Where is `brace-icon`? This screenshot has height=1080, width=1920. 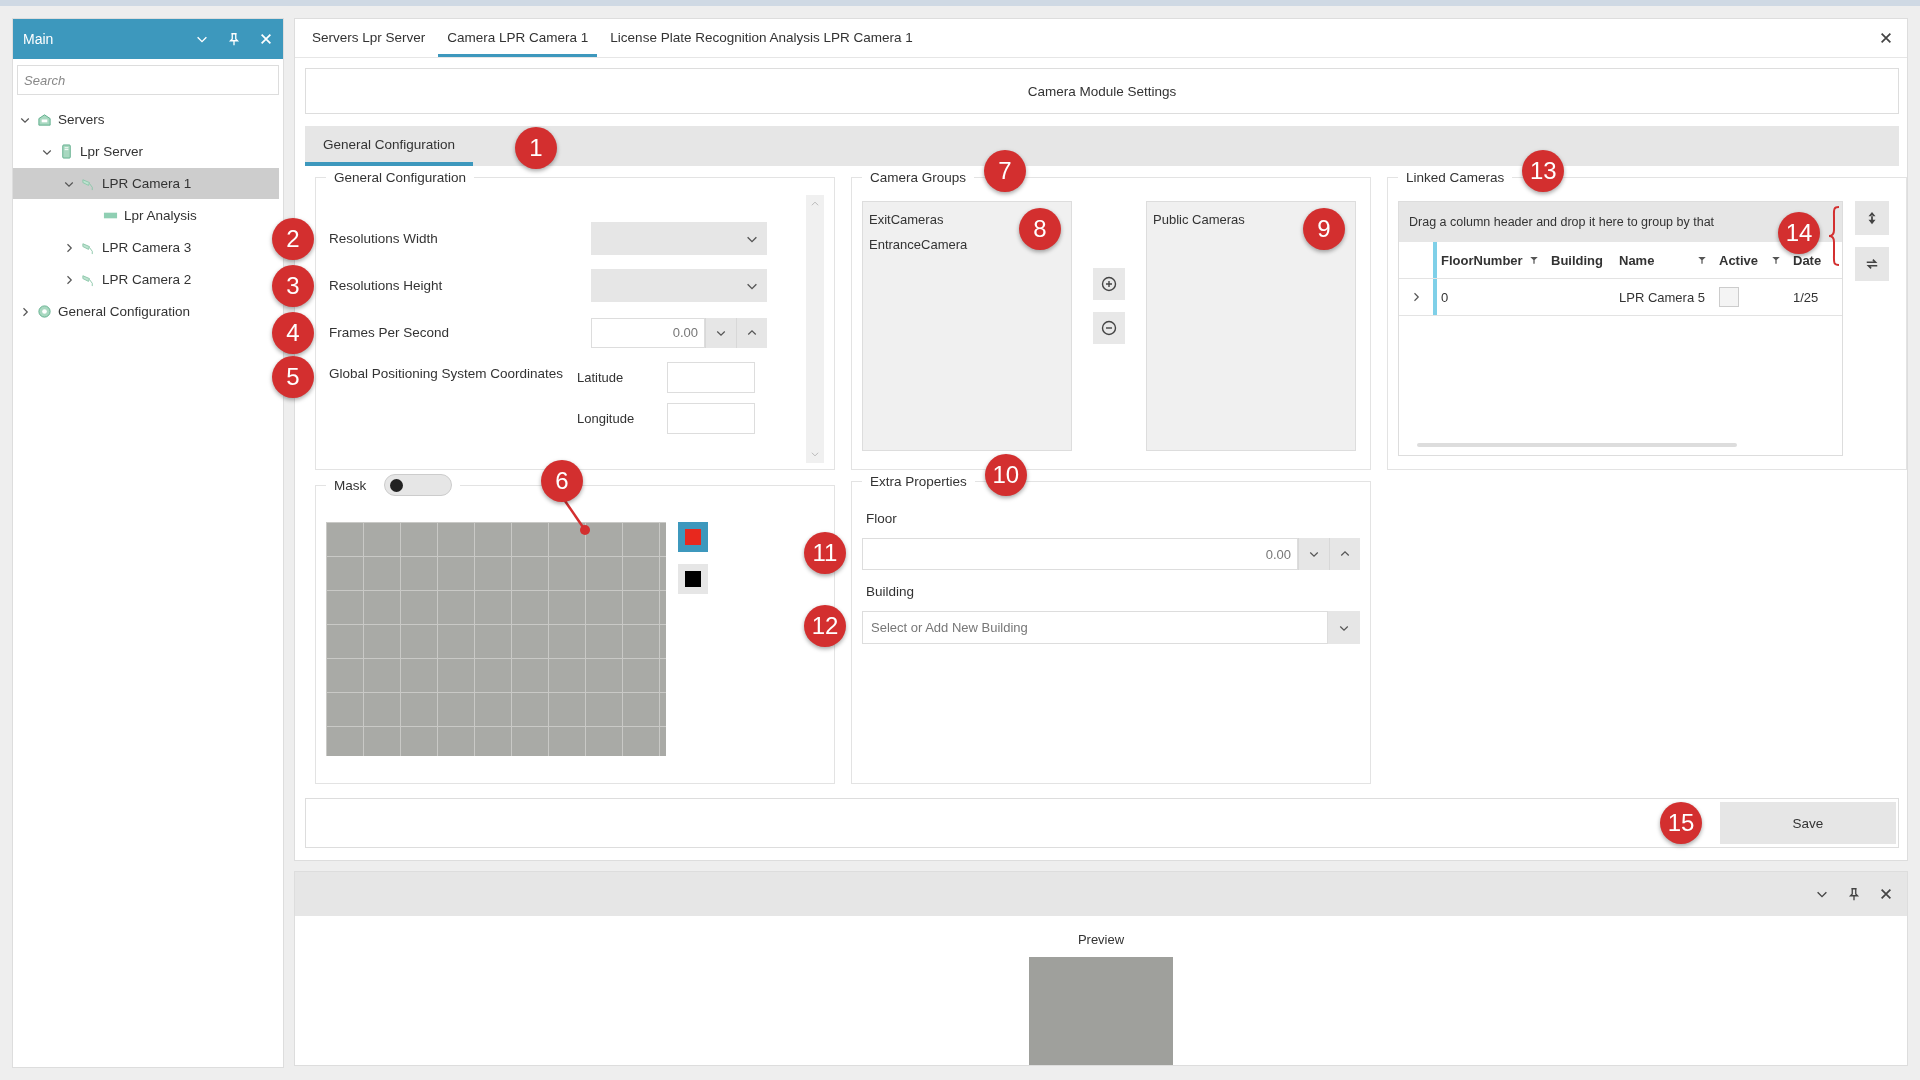
brace-icon is located at coordinates (1834, 236).